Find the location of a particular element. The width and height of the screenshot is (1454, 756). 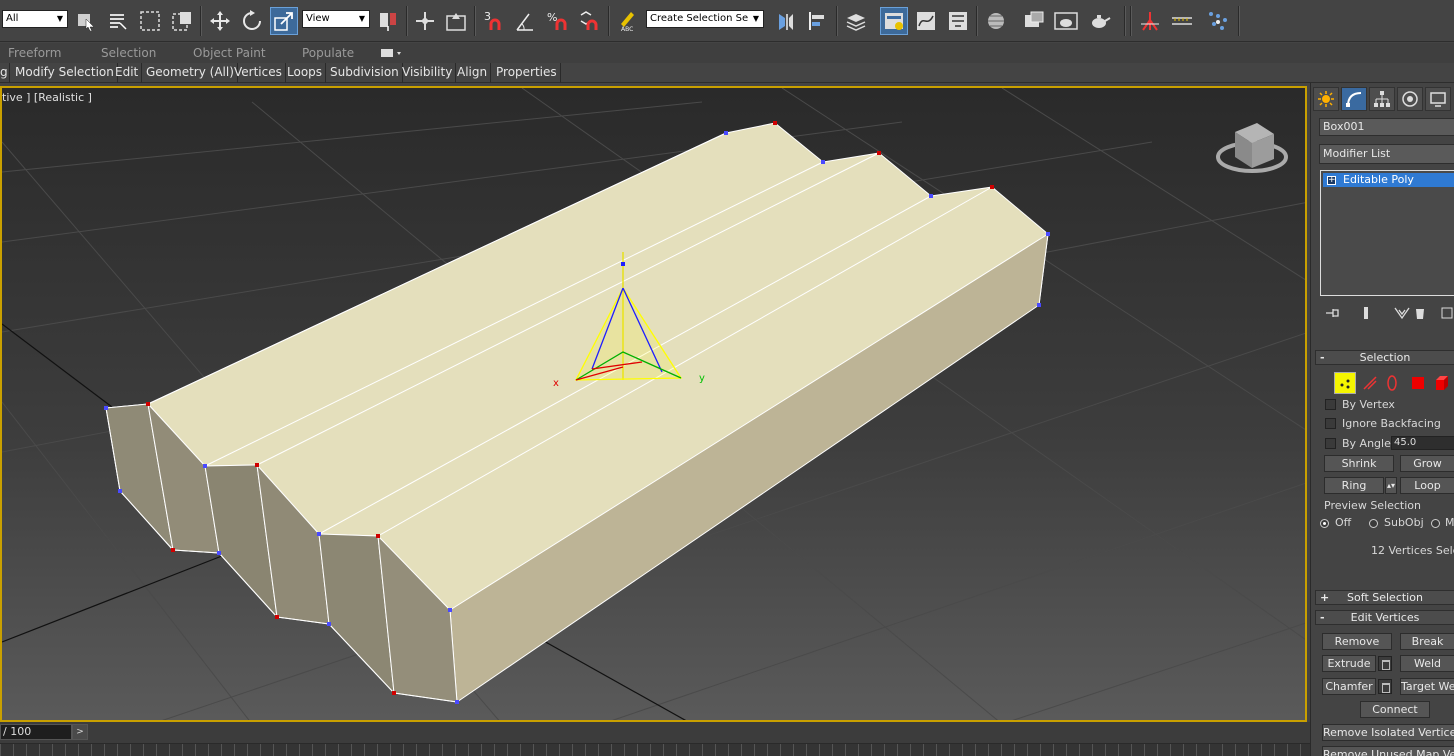

preview-subobj-radio is located at coordinates (1373, 523).